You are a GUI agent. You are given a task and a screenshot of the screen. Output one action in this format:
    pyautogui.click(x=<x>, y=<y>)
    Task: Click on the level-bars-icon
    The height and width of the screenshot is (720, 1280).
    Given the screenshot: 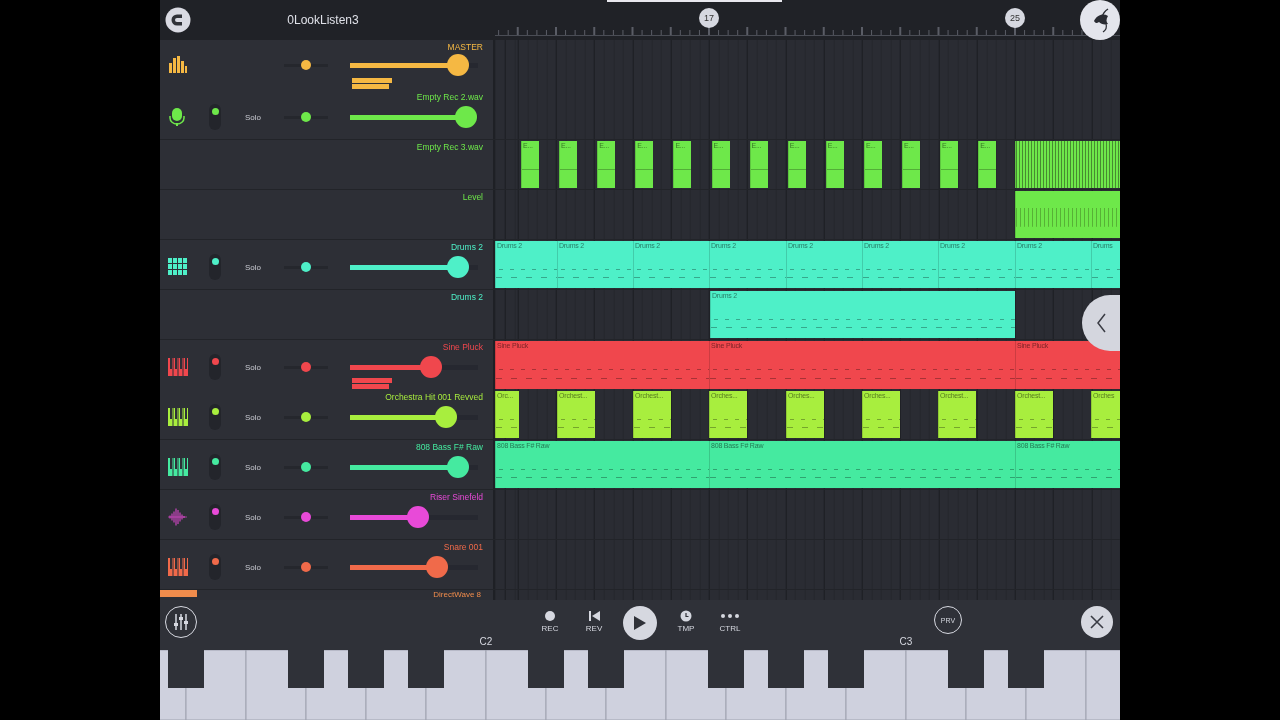 What is the action you would take?
    pyautogui.click(x=178, y=65)
    